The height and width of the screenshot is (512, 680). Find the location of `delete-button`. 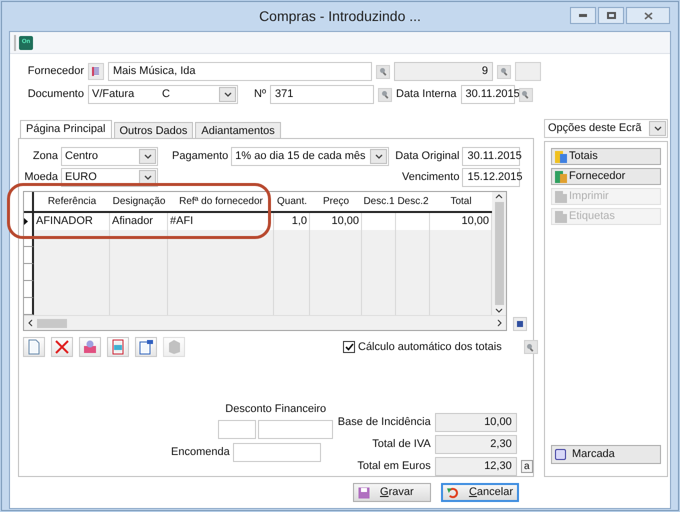

delete-button is located at coordinates (62, 347).